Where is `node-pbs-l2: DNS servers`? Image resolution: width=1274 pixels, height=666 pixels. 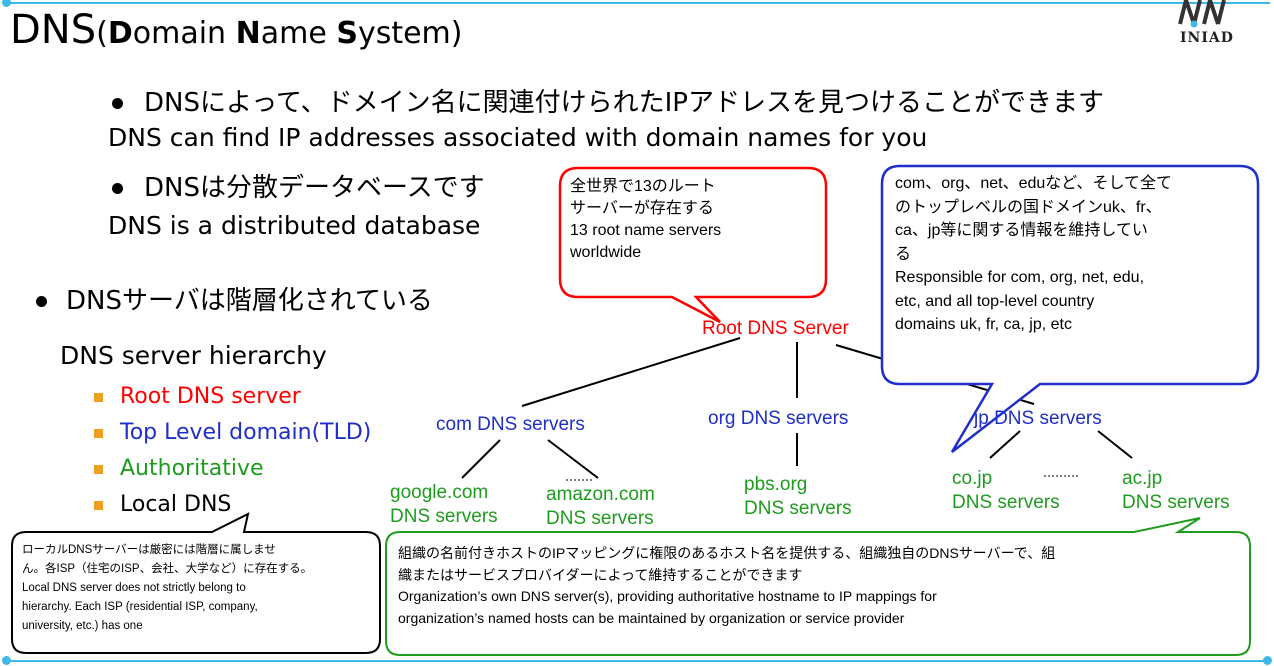 node-pbs-l2: DNS servers is located at coordinates (798, 508).